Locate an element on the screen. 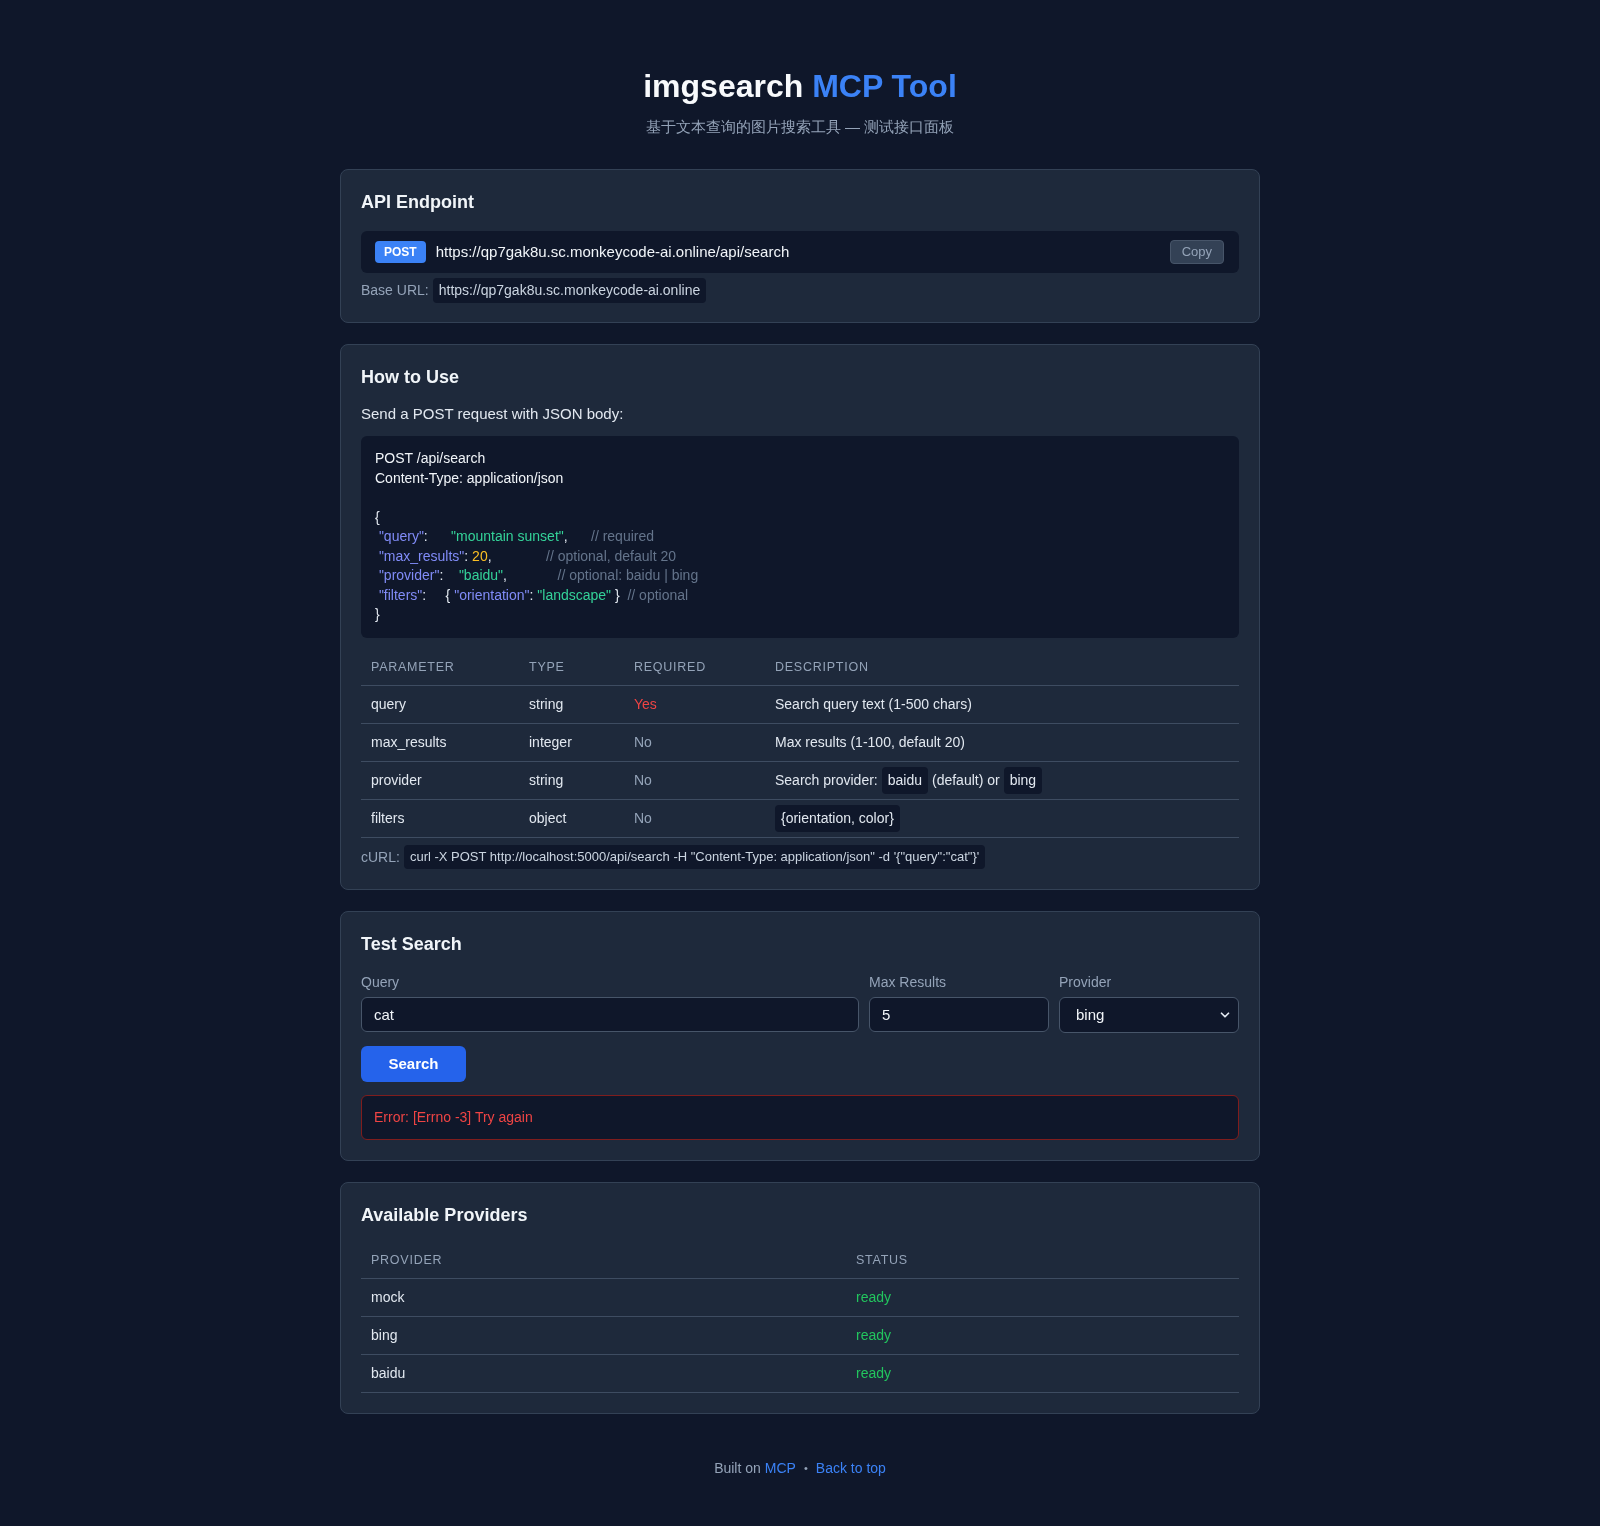 This screenshot has height=1526, width=1600. section-heading: How to Use is located at coordinates (410, 377).